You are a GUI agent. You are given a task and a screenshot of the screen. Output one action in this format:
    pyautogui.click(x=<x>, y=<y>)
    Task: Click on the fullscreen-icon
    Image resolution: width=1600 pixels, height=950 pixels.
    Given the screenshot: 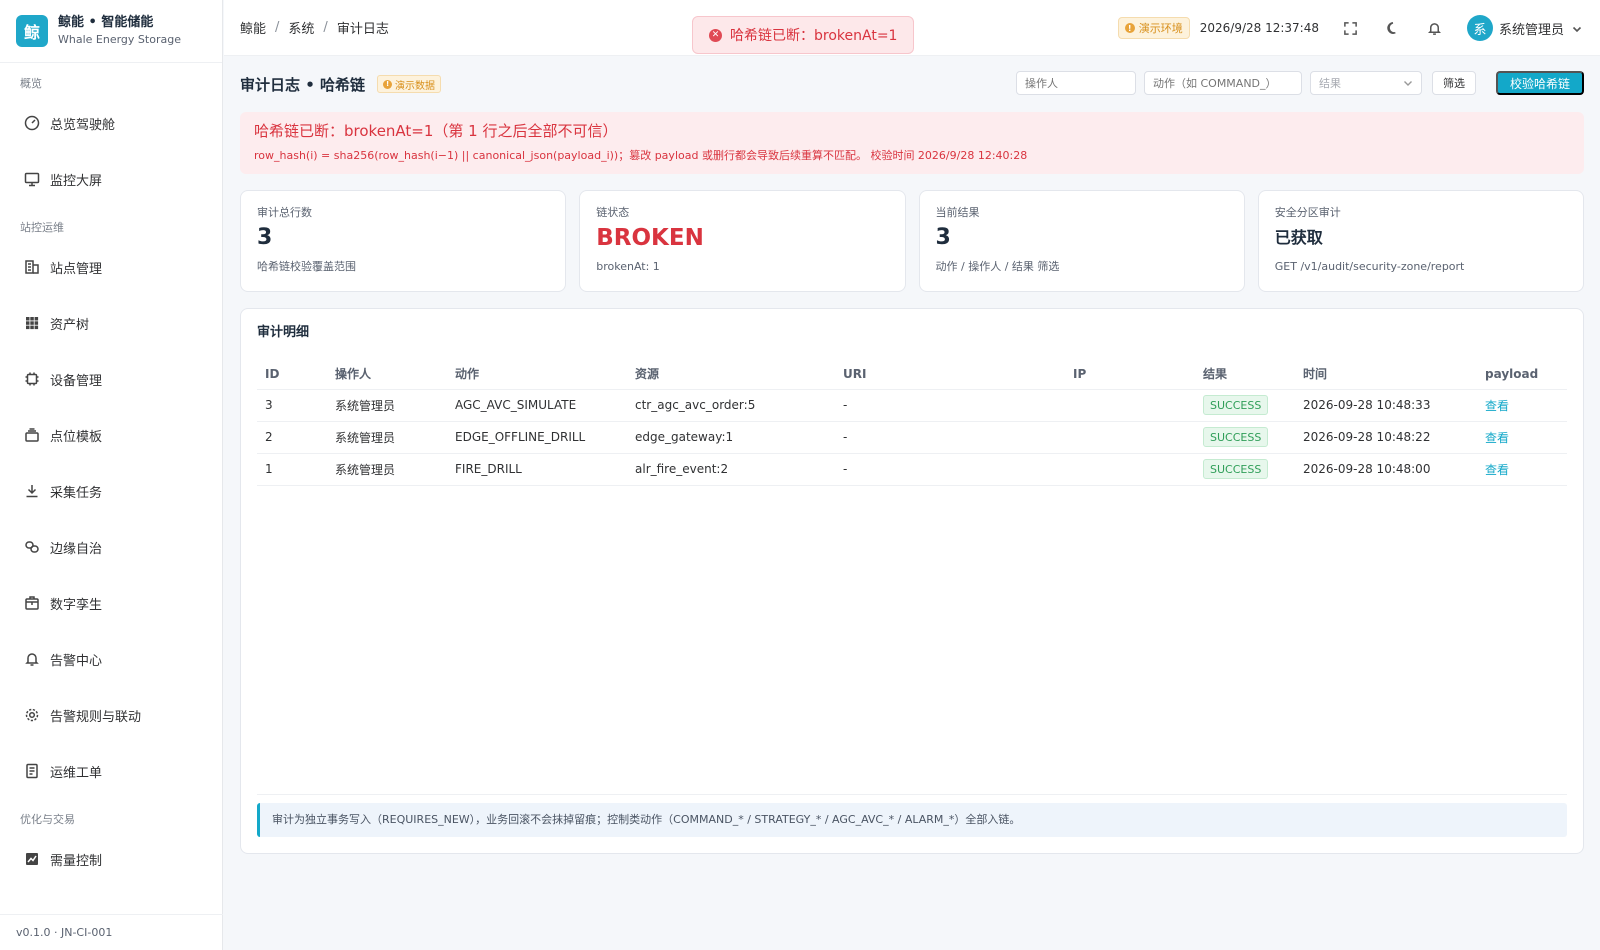 What is the action you would take?
    pyautogui.click(x=1351, y=28)
    